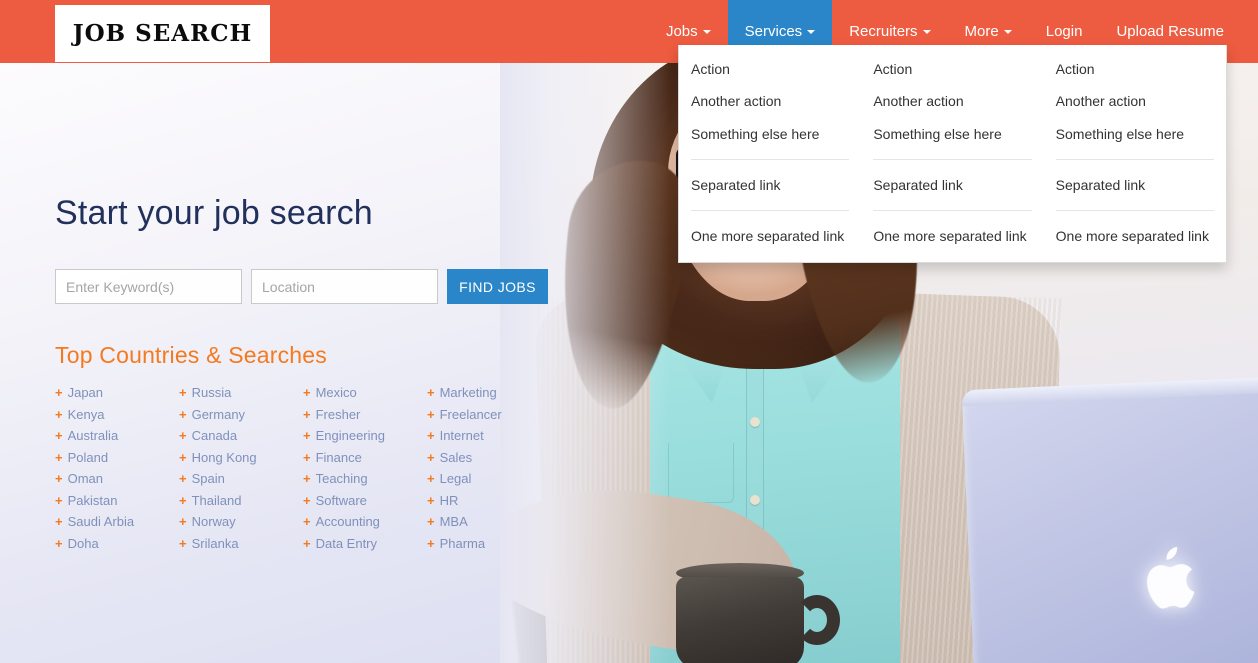 The image size is (1258, 663). Describe the element at coordinates (489, 521) in the screenshot. I see `list-item: + MBA` at that location.